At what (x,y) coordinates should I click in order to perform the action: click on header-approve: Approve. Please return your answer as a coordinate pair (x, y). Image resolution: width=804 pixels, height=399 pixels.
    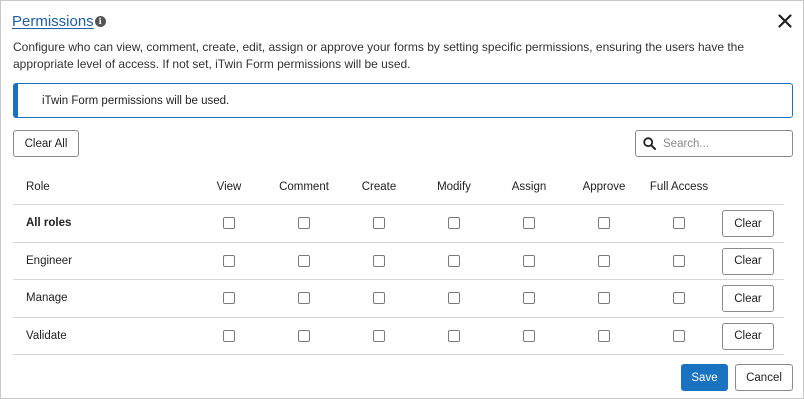
    Looking at the image, I should click on (604, 186).